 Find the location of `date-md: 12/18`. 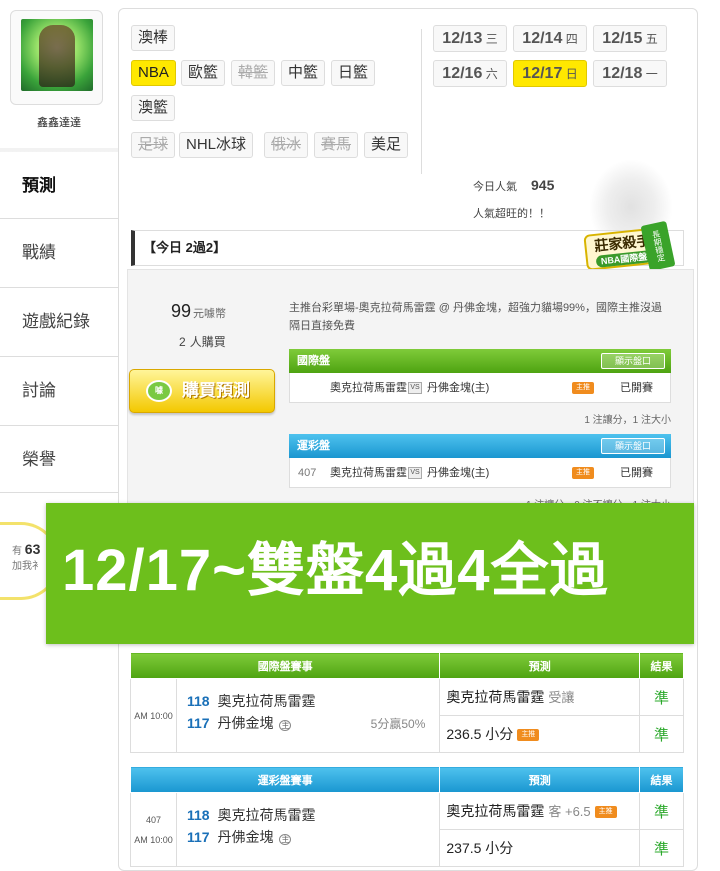

date-md: 12/18 is located at coordinates (622, 73).